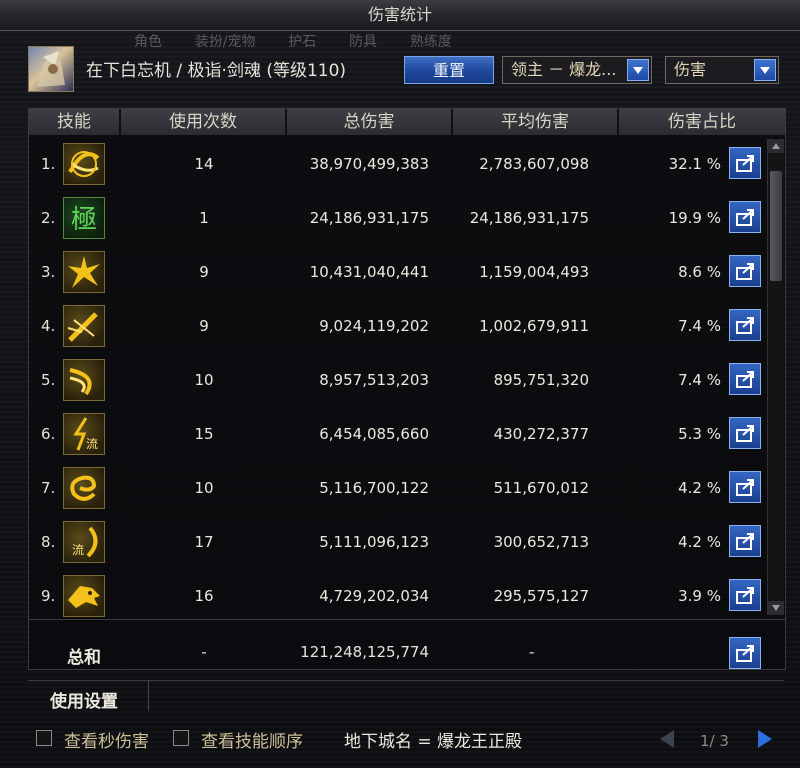 This screenshot has width=800, height=768. I want to click on table-header: 技能 使用次数 总伤害 平均伤害 伤害占比, so click(407, 122).